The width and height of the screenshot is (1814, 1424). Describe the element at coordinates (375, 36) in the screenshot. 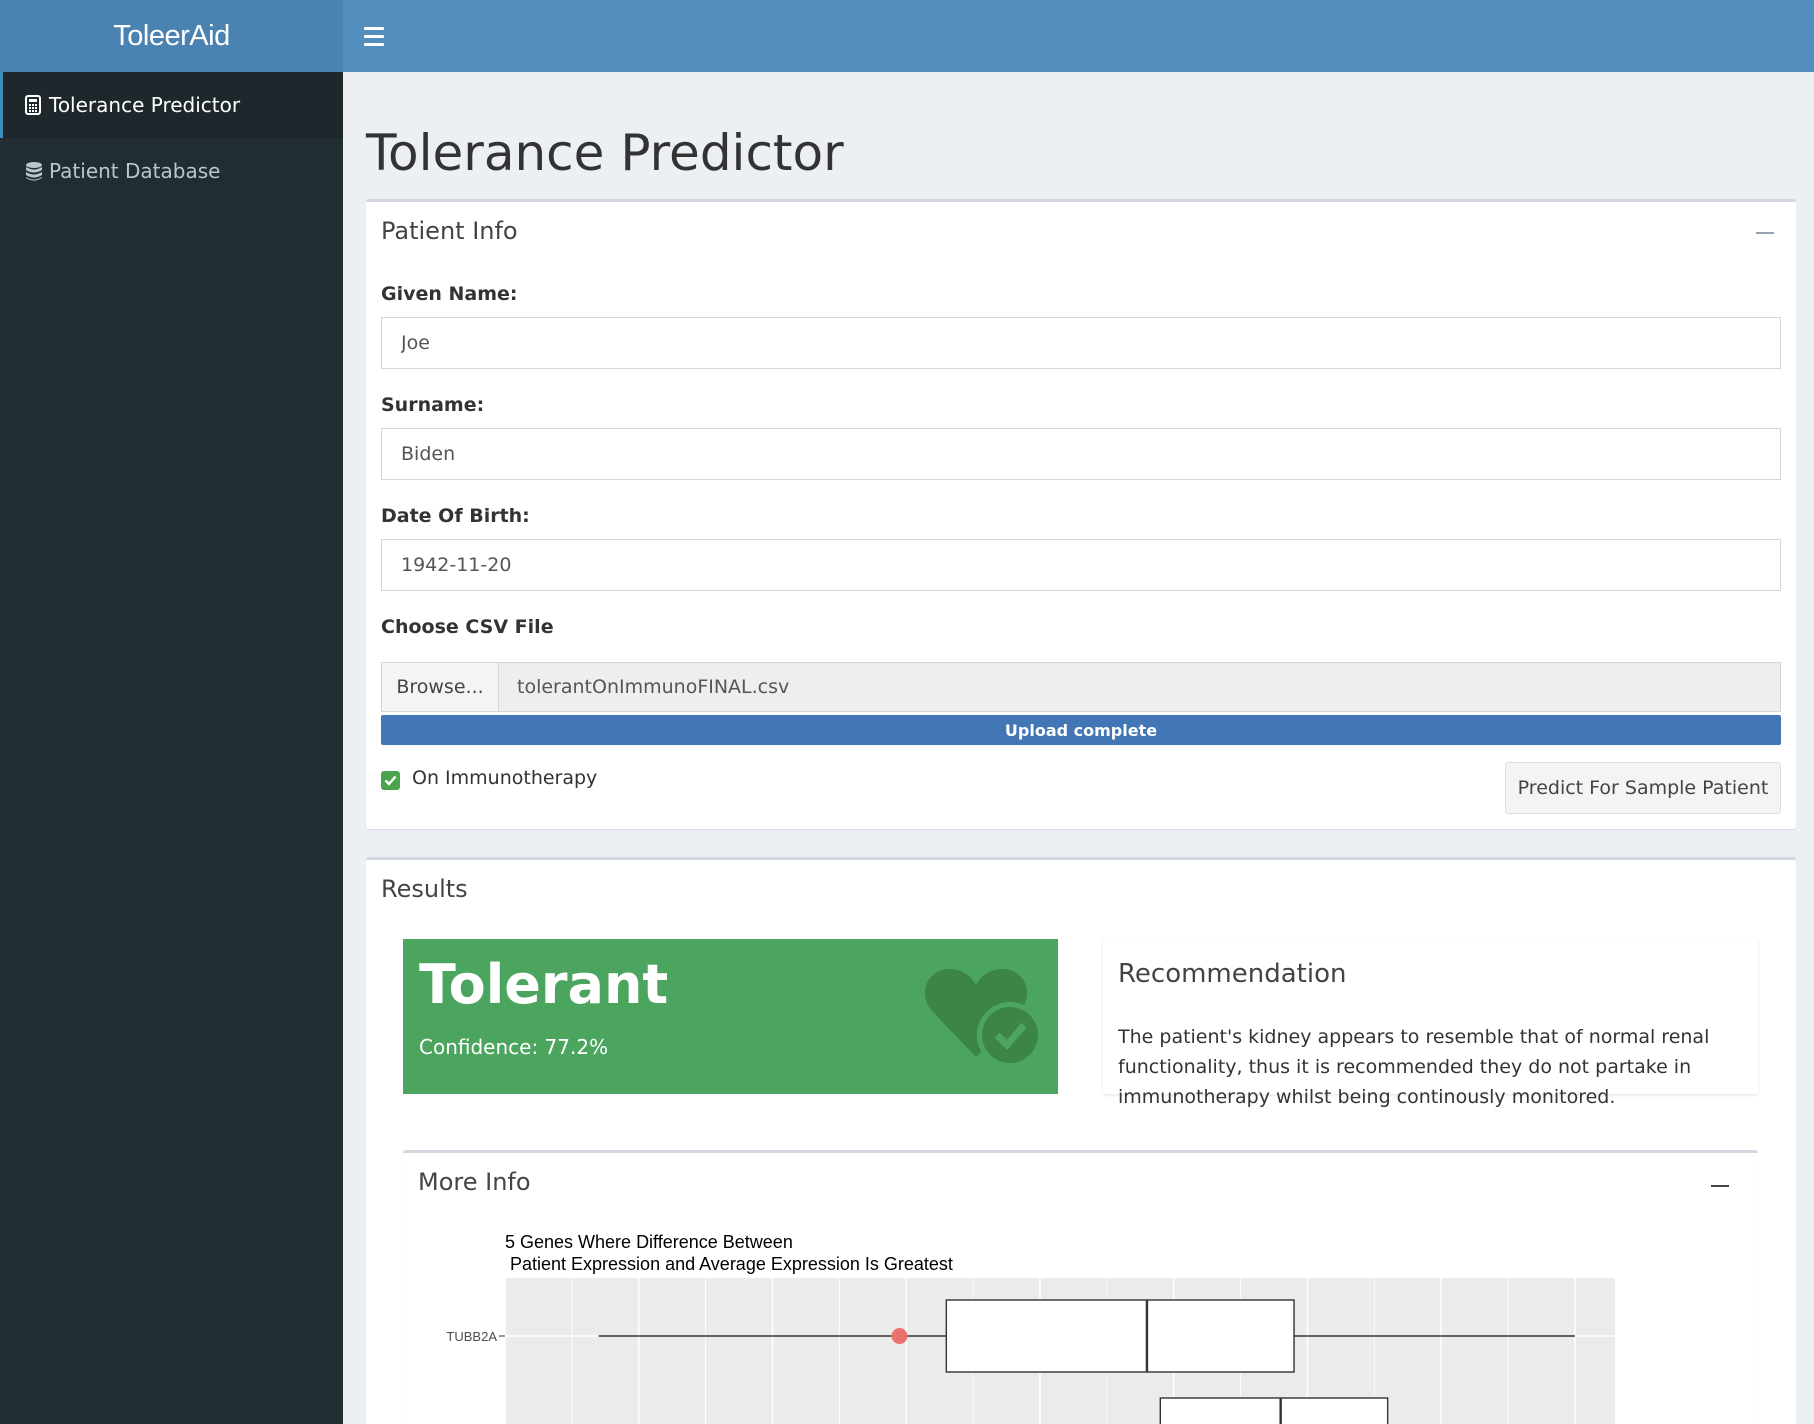

I see `sidebar-toggle-icon` at that location.